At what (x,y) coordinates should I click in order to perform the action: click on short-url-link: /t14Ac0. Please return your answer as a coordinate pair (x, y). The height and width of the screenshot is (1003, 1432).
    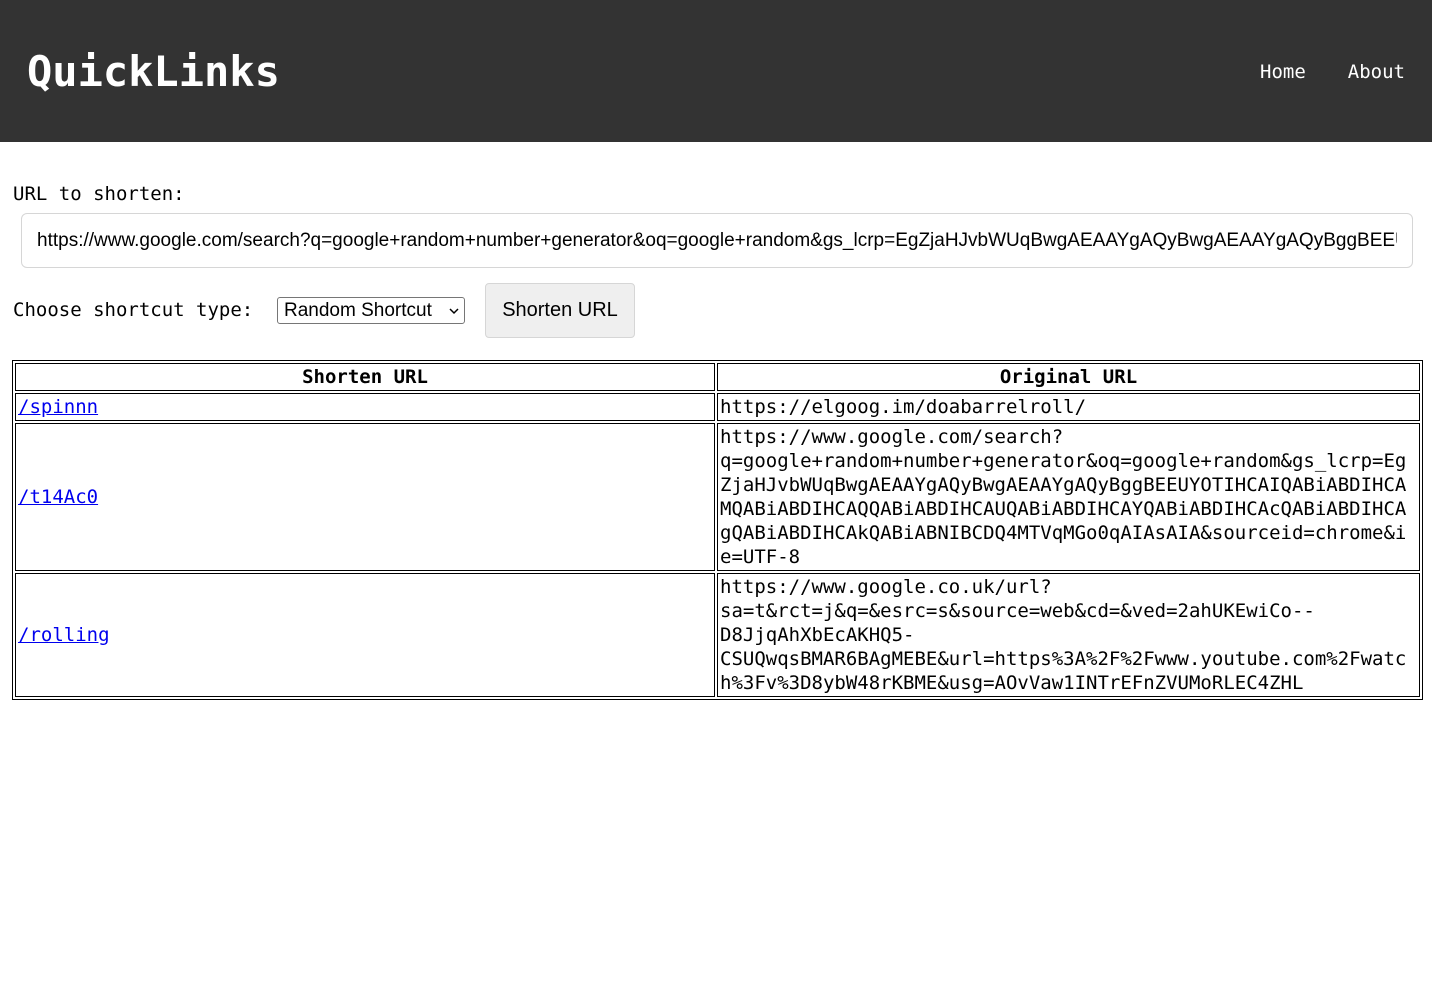
    Looking at the image, I should click on (58, 497).